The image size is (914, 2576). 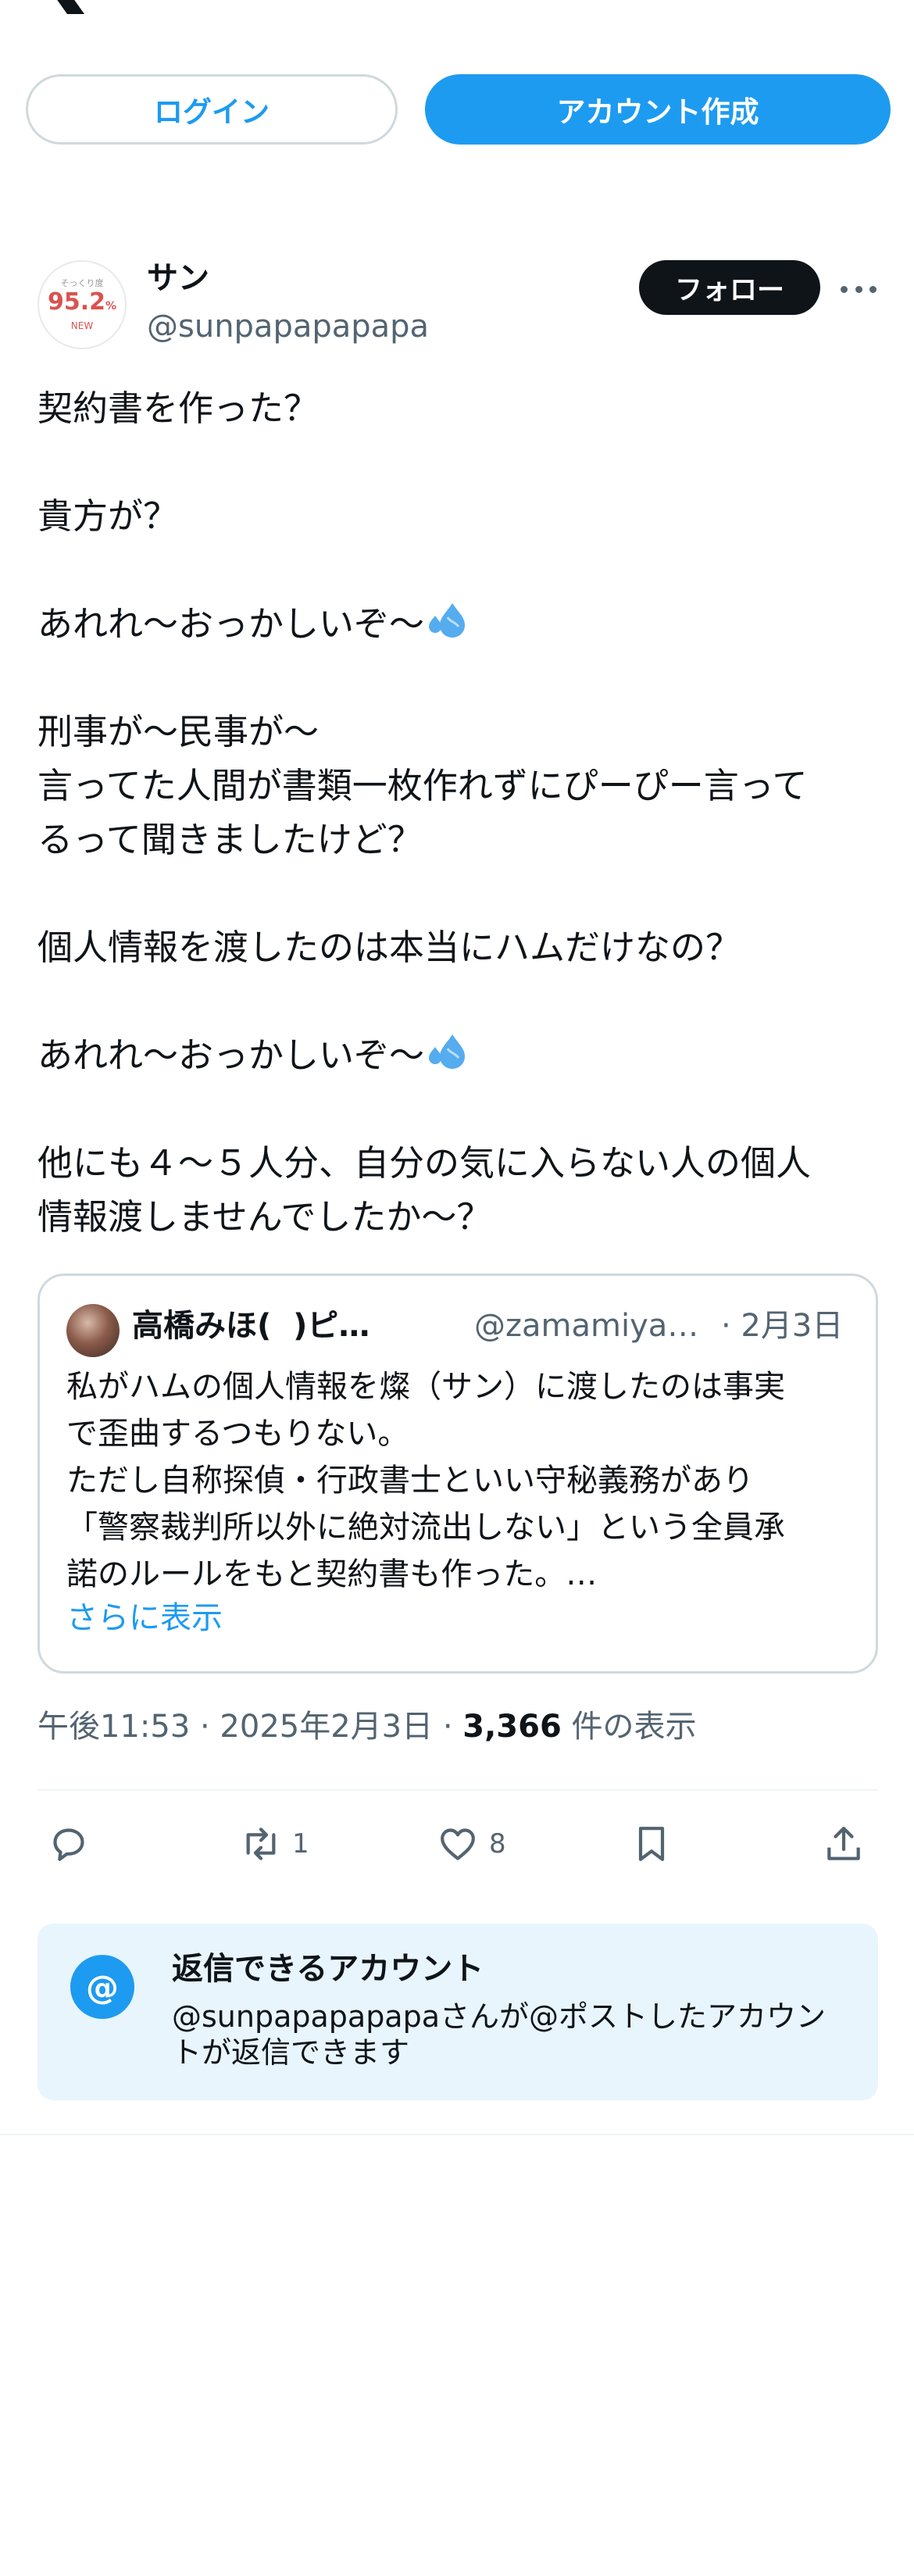 What do you see at coordinates (238, 1434) in the screenshot?
I see `quote-line: で歪曲するつもりない。` at bounding box center [238, 1434].